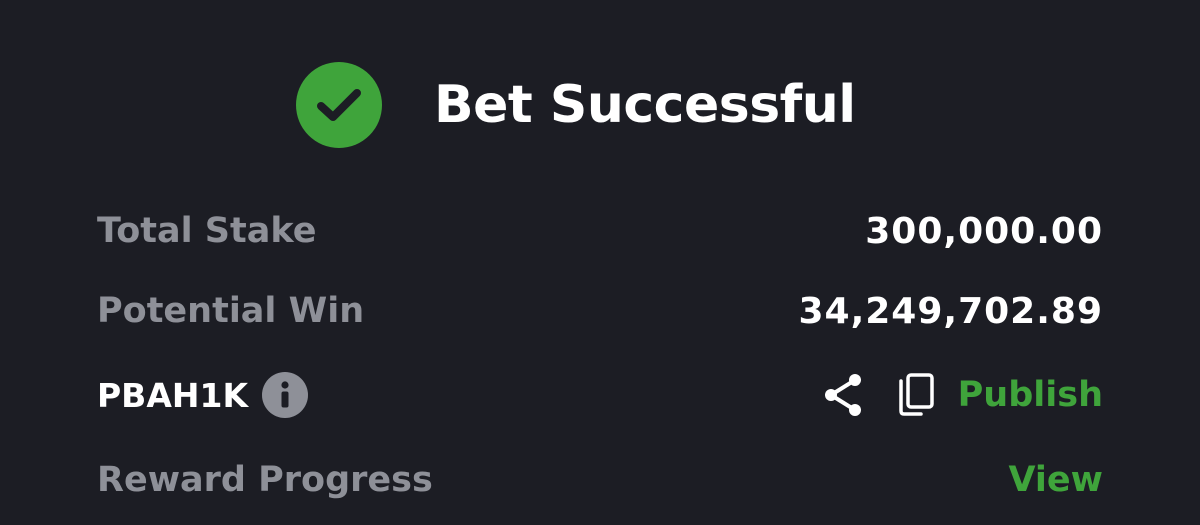 The height and width of the screenshot is (525, 1200). What do you see at coordinates (600, 395) in the screenshot?
I see `booking-code-row: PBAH1K Publish` at bounding box center [600, 395].